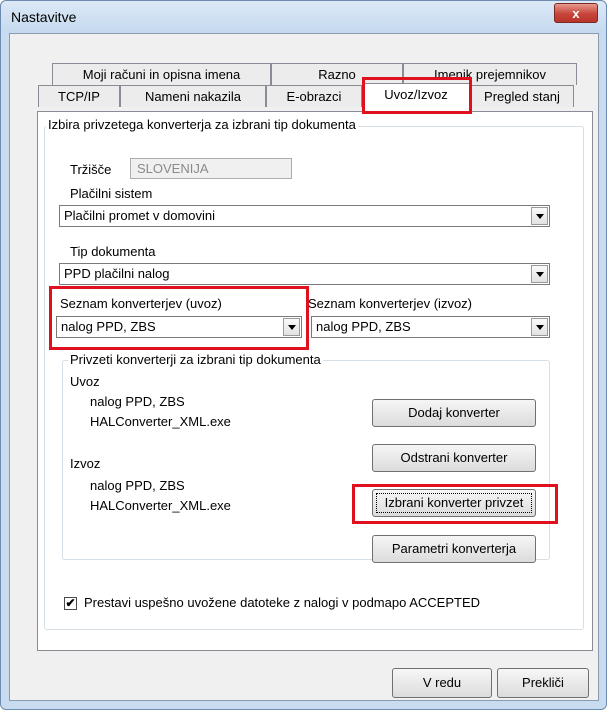 This screenshot has width=609, height=712. Describe the element at coordinates (85, 381) in the screenshot. I see `import-heading: Uvoz` at that location.